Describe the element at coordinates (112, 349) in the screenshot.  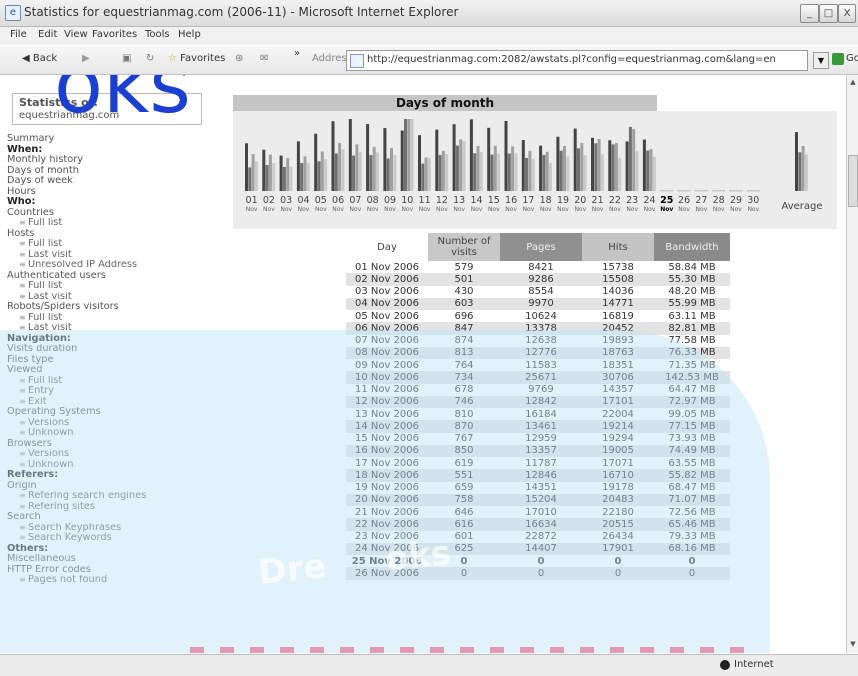
I see `sidebar-link: Visits duration` at that location.